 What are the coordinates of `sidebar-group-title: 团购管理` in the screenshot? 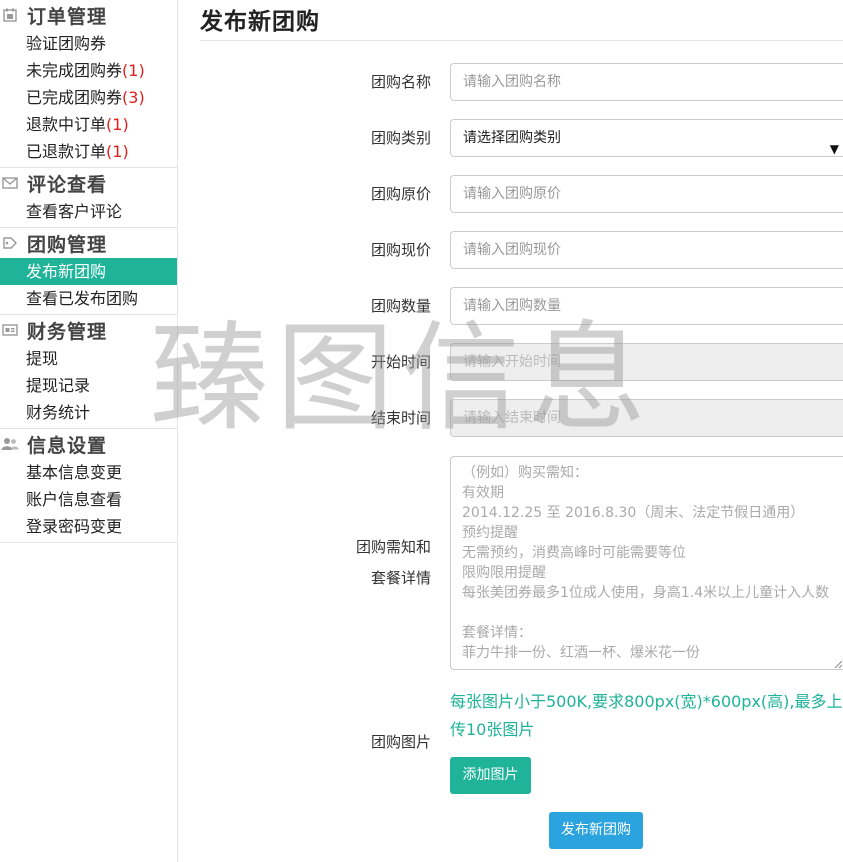 It's located at (67, 244).